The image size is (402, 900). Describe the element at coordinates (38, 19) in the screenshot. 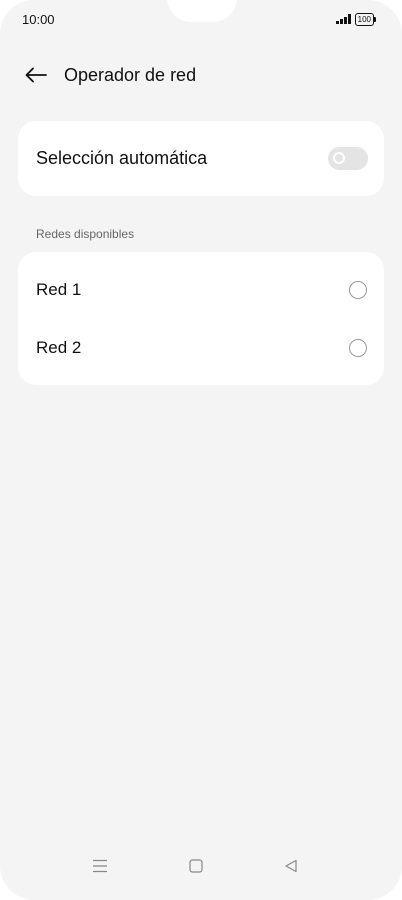

I see `status-time: 10:00` at that location.